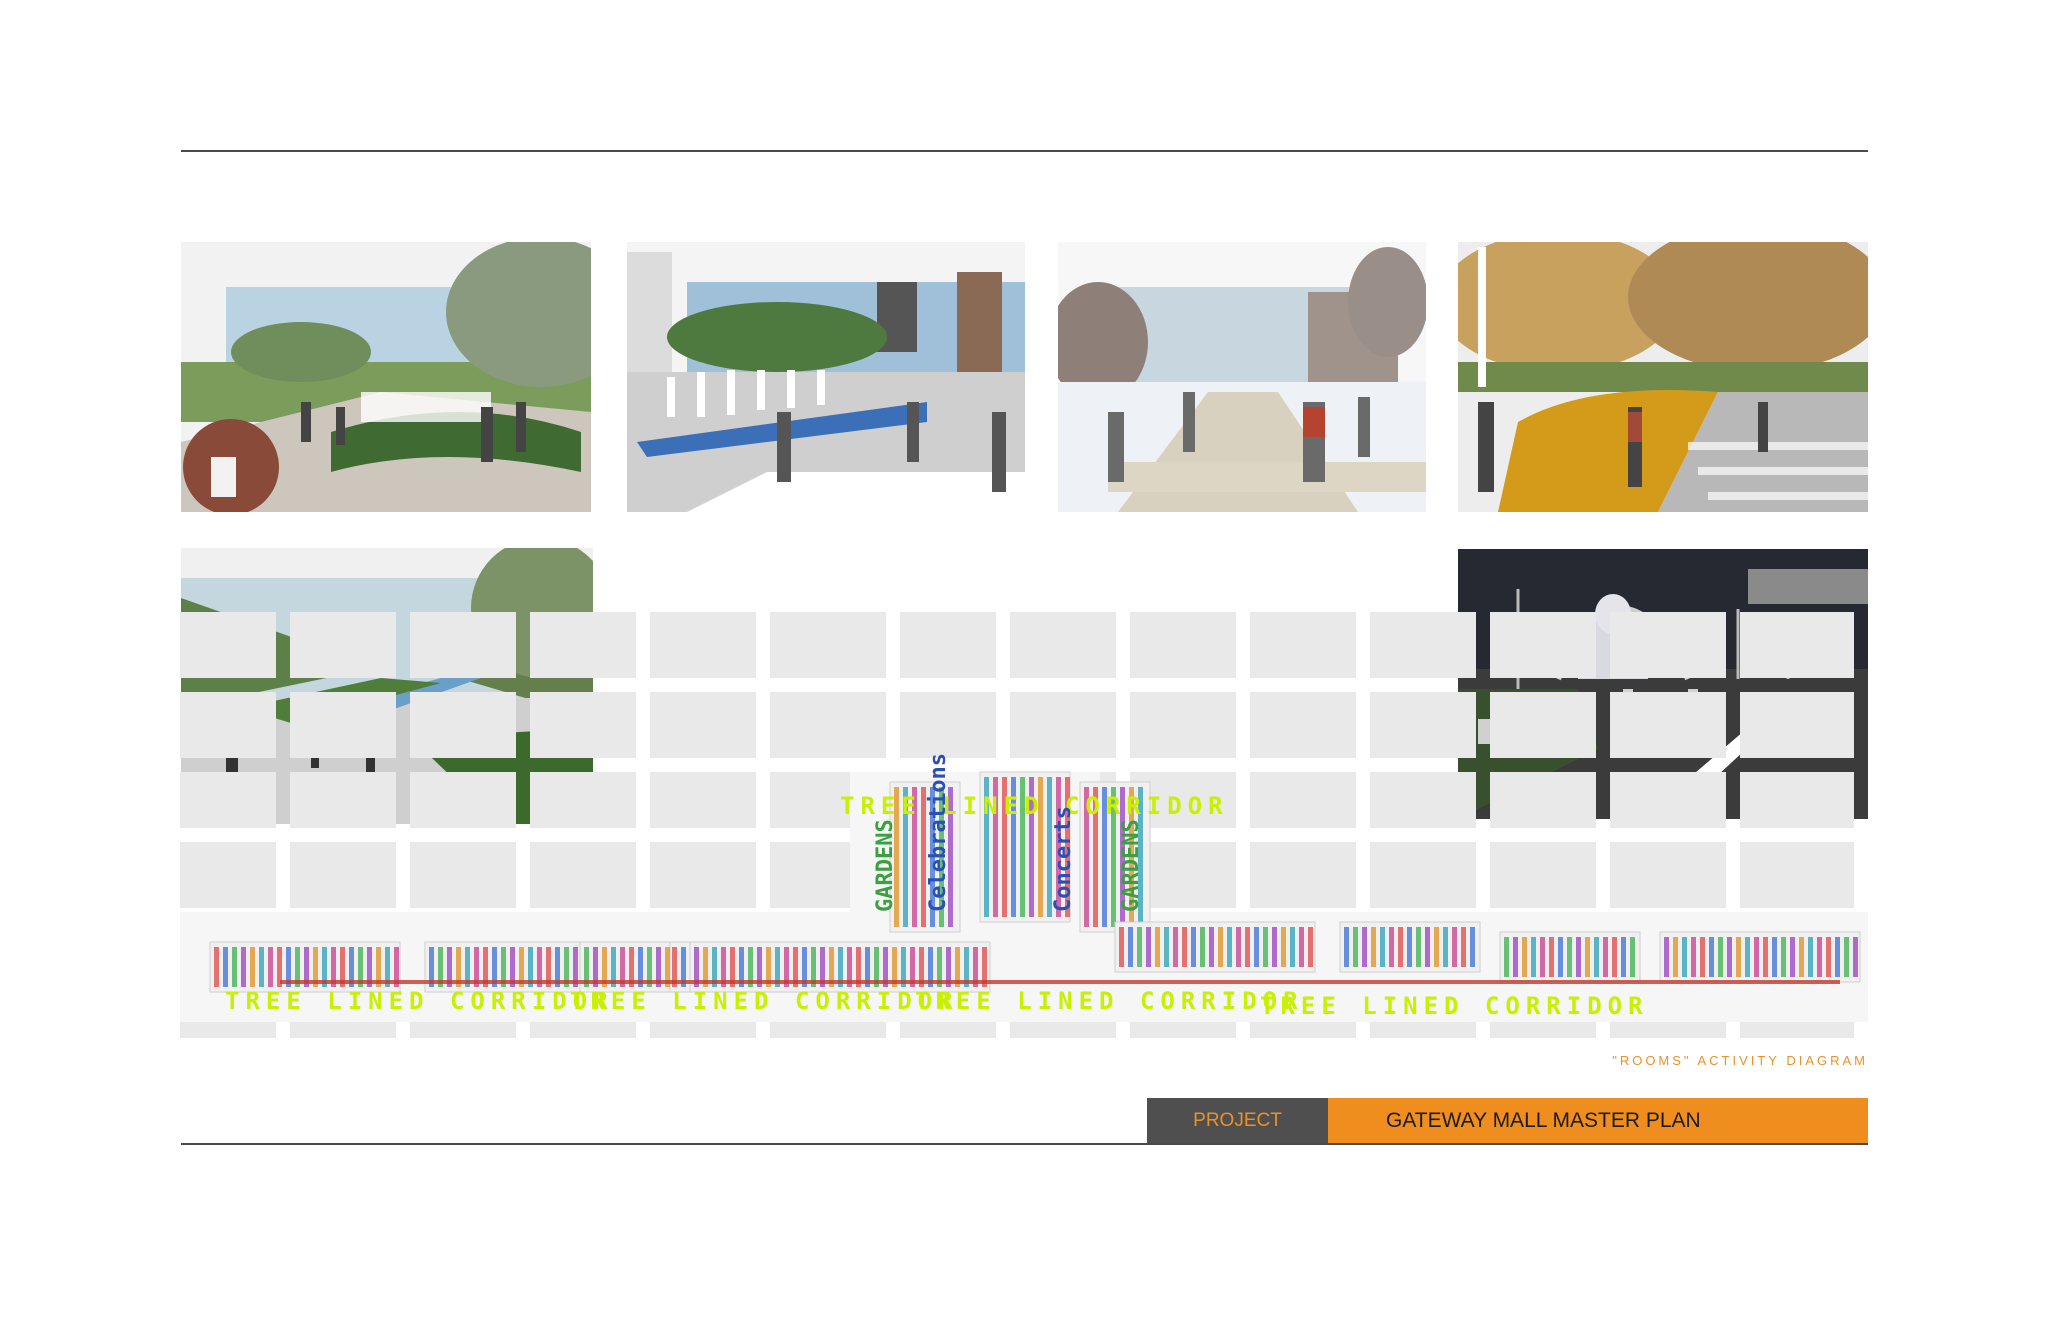  What do you see at coordinates (1598, 1121) in the screenshot?
I see `project-title: GATEWAY MALL MASTER PLAN` at bounding box center [1598, 1121].